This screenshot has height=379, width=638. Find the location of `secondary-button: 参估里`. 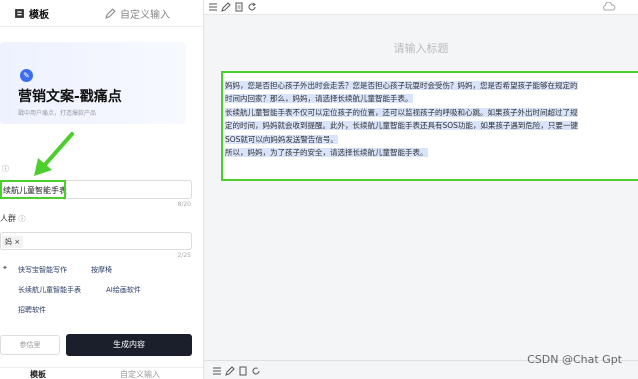

secondary-button: 参估里 is located at coordinates (30, 345).